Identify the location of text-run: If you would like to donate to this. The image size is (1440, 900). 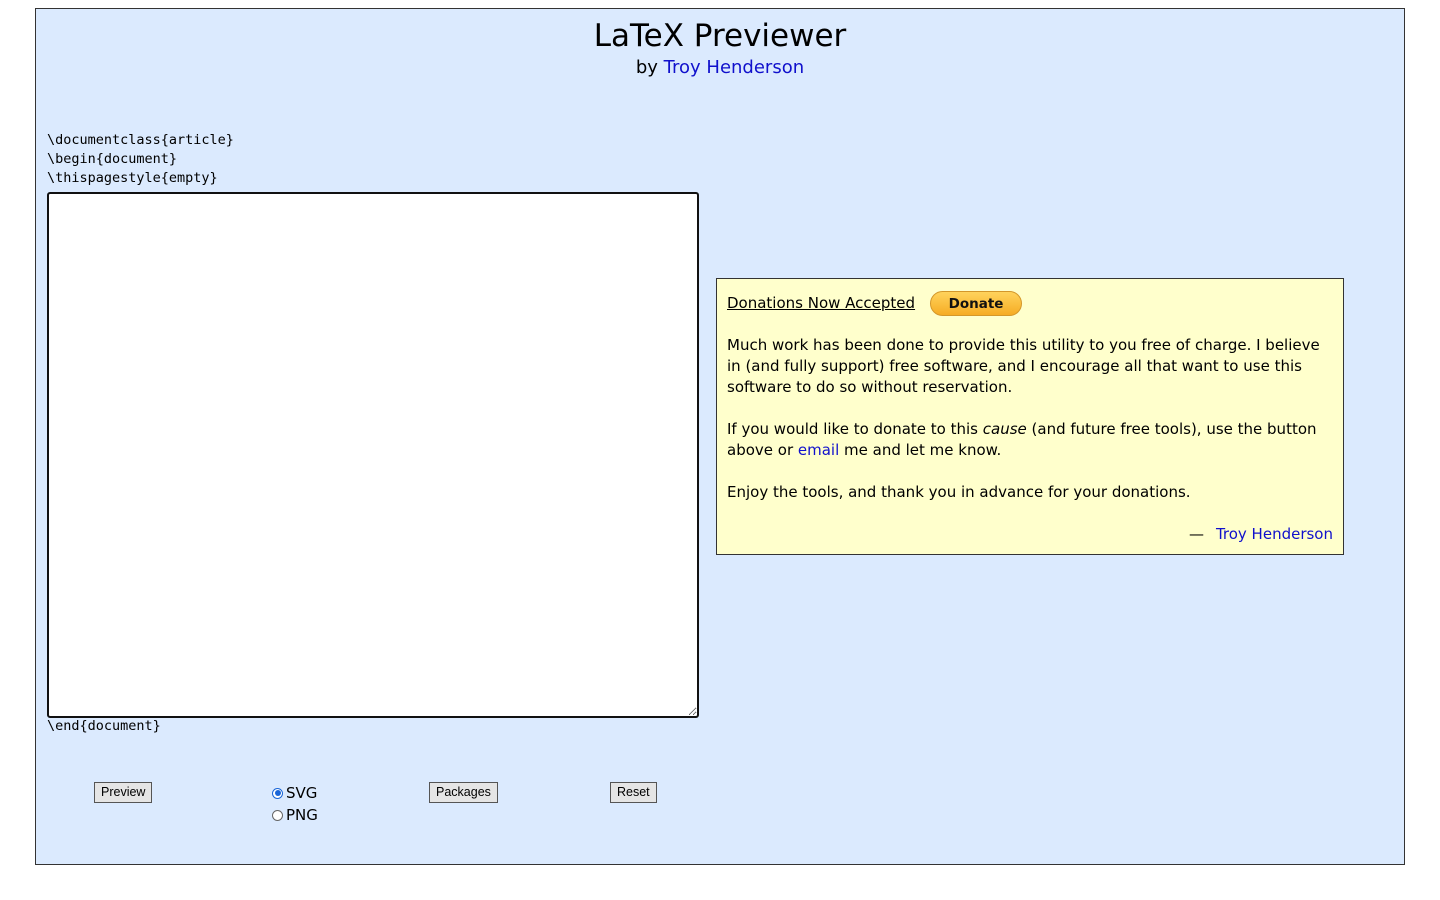
(855, 429).